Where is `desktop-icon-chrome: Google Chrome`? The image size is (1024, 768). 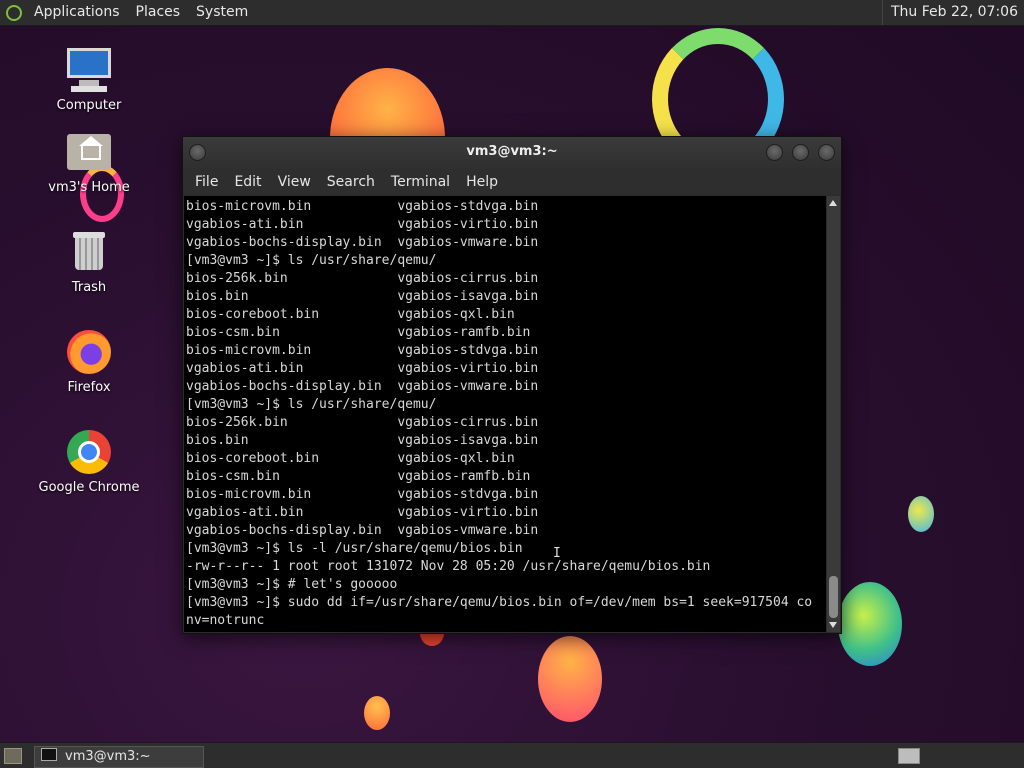
desktop-icon-chrome: Google Chrome is located at coordinates (89, 461).